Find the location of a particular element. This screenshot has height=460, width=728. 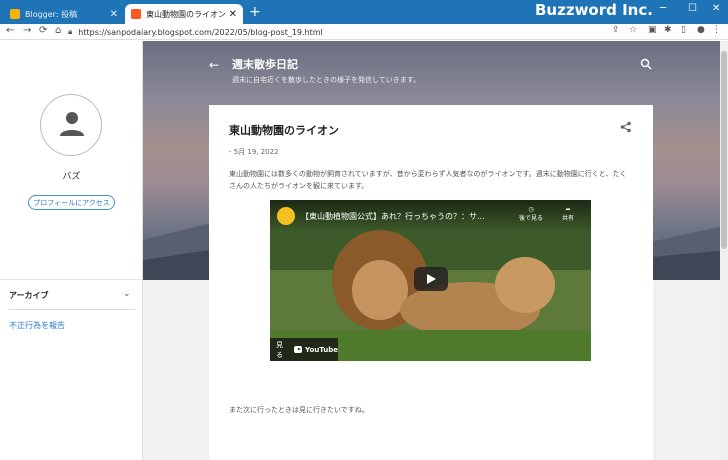

avatar is located at coordinates (71, 125).